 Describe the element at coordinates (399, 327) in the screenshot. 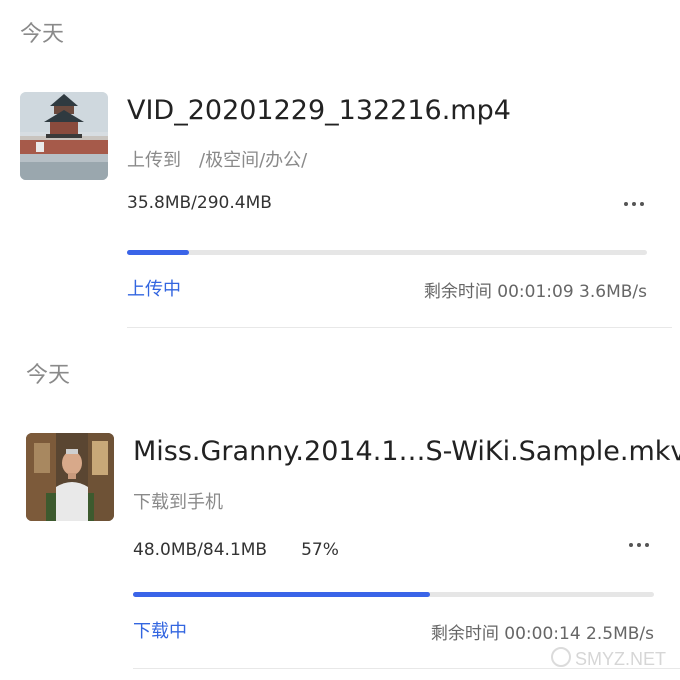

I see `divider` at that location.